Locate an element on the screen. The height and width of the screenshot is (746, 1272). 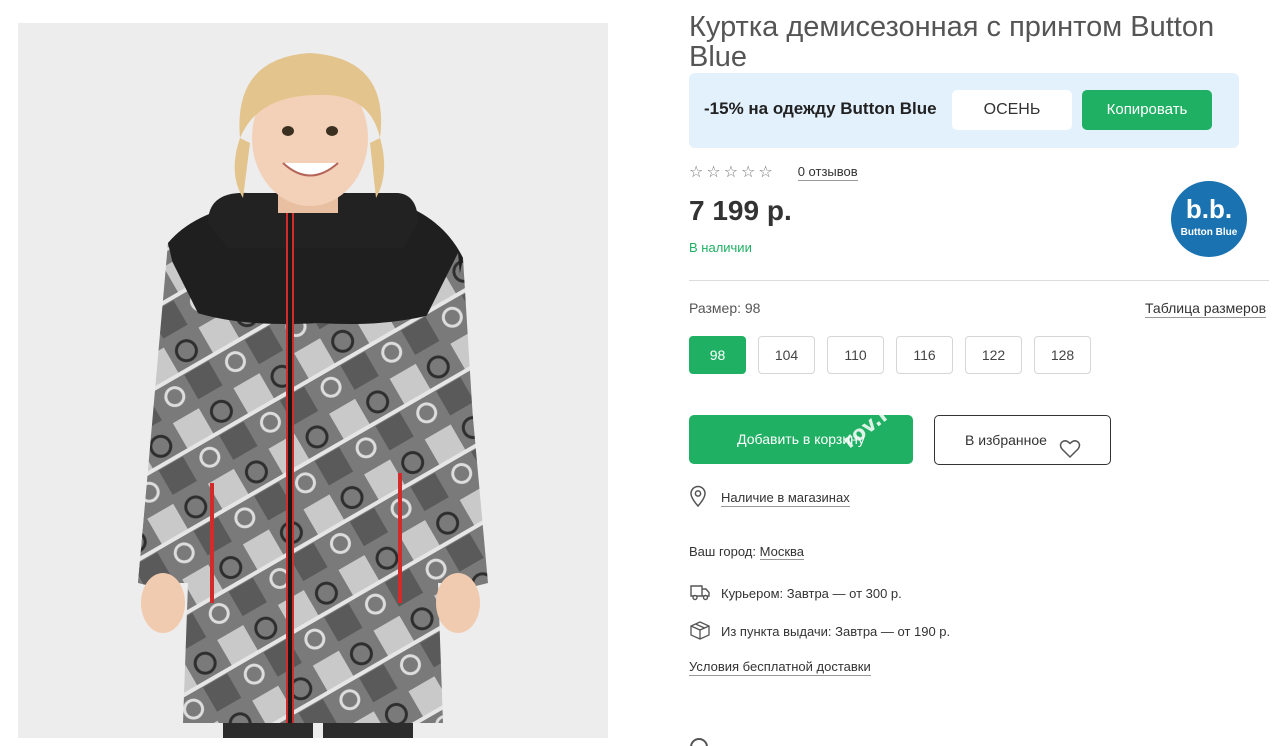
pickup-info: Из пункта выдачи: Завтра — от 190 р. is located at coordinates (836, 631).